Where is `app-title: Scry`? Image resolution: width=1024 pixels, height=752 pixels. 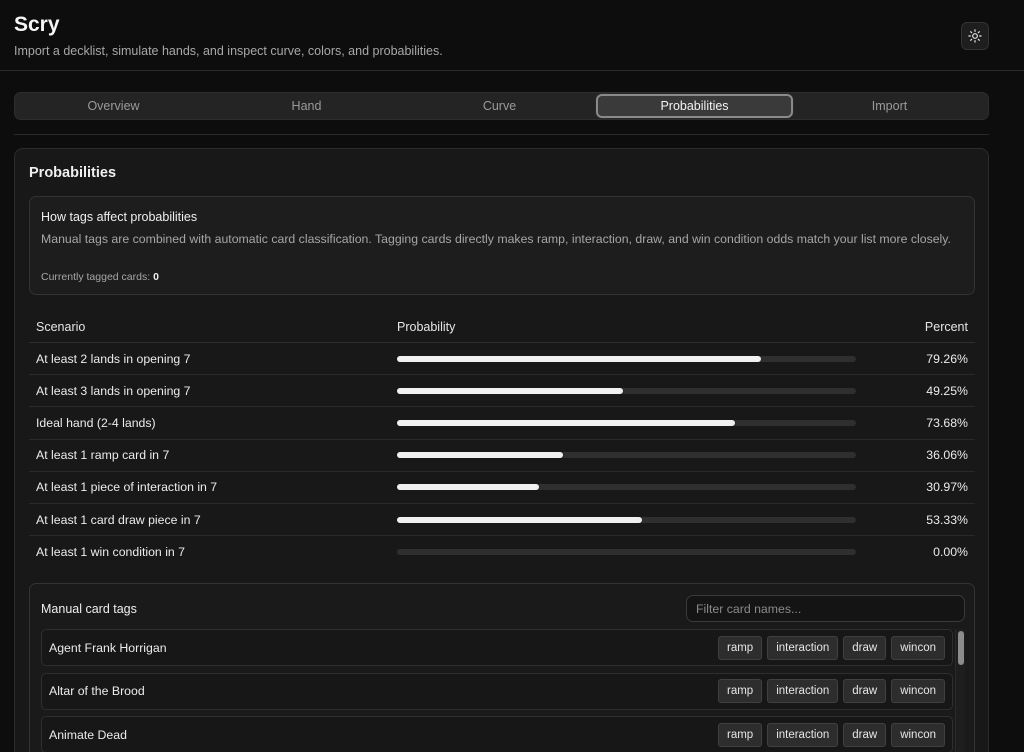 app-title: Scry is located at coordinates (37, 24).